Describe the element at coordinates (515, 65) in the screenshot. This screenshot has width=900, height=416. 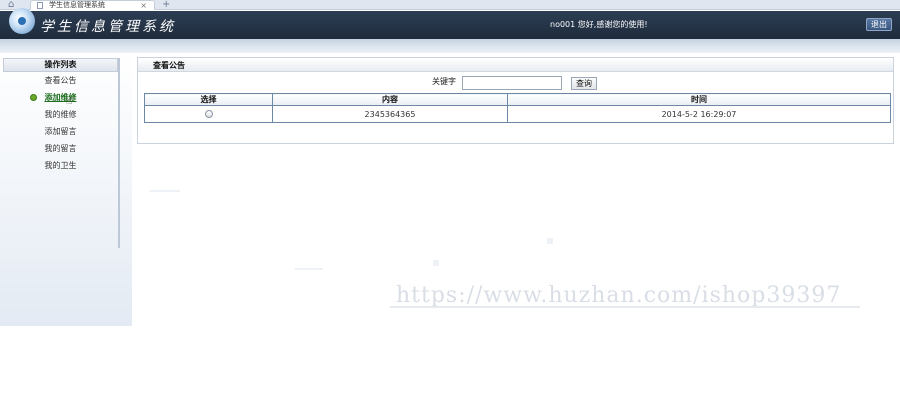
I see `panel-title: 查看公告` at that location.